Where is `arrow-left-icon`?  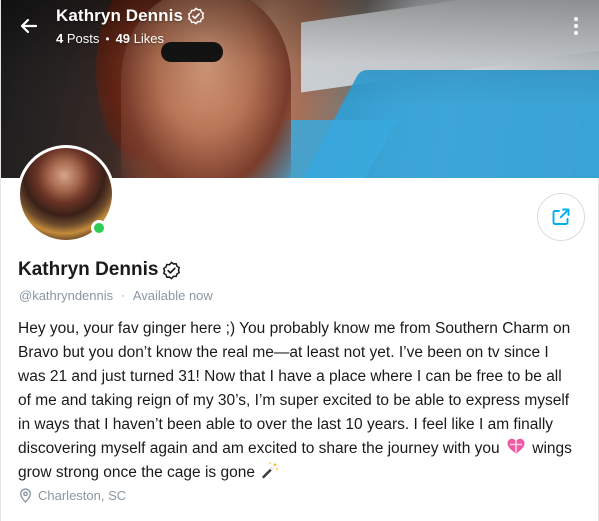
arrow-left-icon is located at coordinates (29, 26).